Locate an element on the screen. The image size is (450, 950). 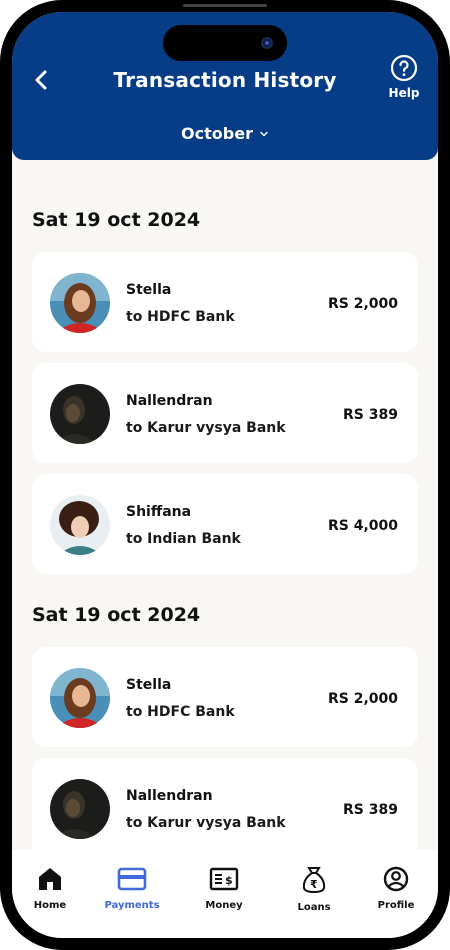
home-icon is located at coordinates (50, 879).